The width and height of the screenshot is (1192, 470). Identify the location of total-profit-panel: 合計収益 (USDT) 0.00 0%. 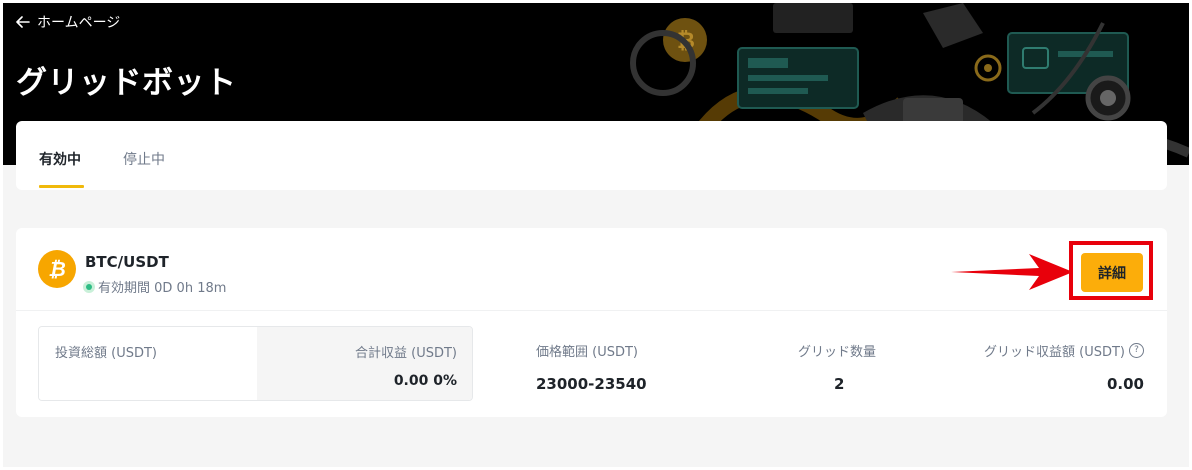
(364, 363).